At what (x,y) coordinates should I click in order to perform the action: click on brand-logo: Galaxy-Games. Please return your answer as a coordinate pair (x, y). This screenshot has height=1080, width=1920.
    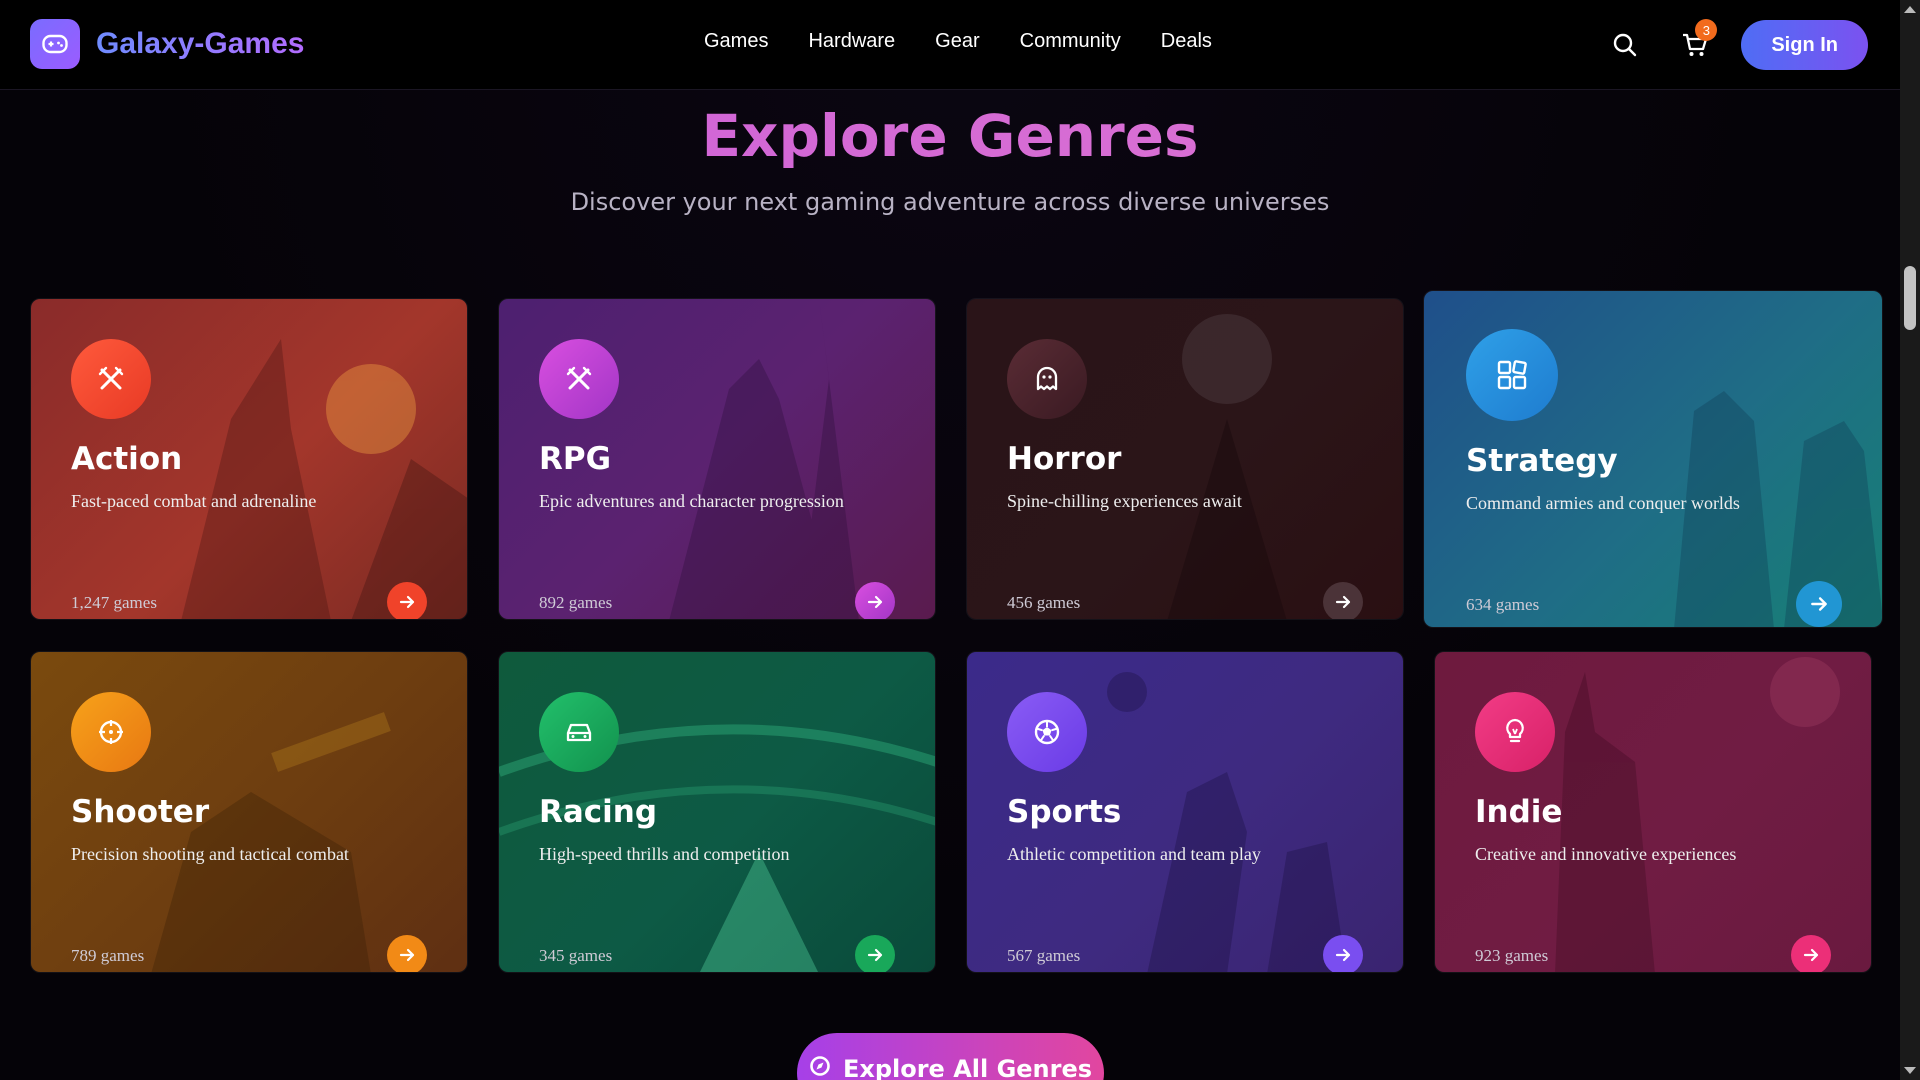
    Looking at the image, I should click on (167, 44).